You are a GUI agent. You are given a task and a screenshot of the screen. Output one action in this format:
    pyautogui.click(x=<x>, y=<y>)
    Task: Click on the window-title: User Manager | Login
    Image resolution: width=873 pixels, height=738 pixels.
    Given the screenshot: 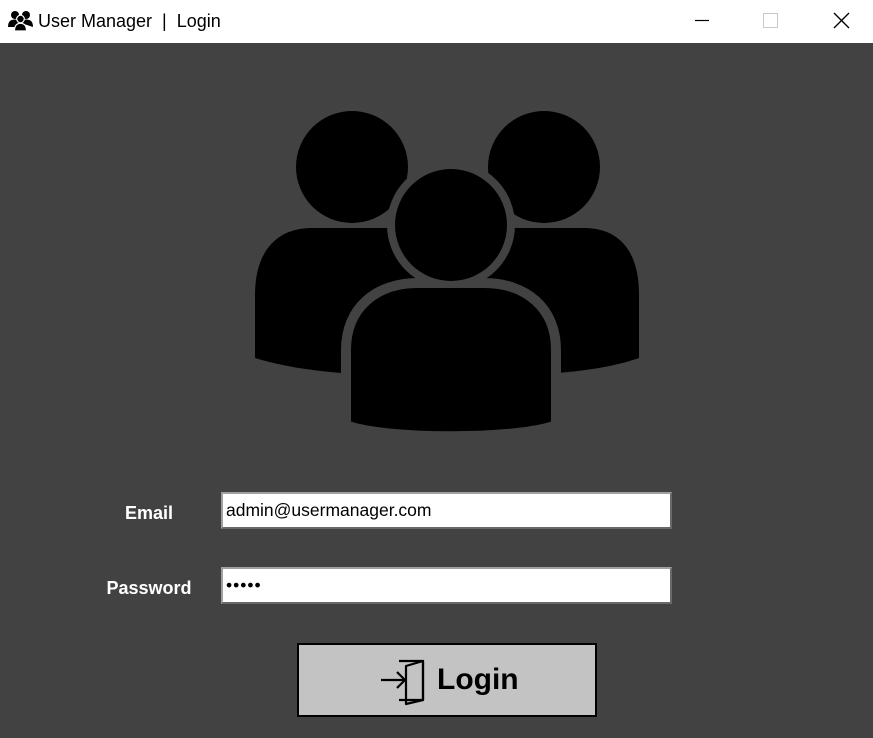 What is the action you would take?
    pyautogui.click(x=129, y=21)
    